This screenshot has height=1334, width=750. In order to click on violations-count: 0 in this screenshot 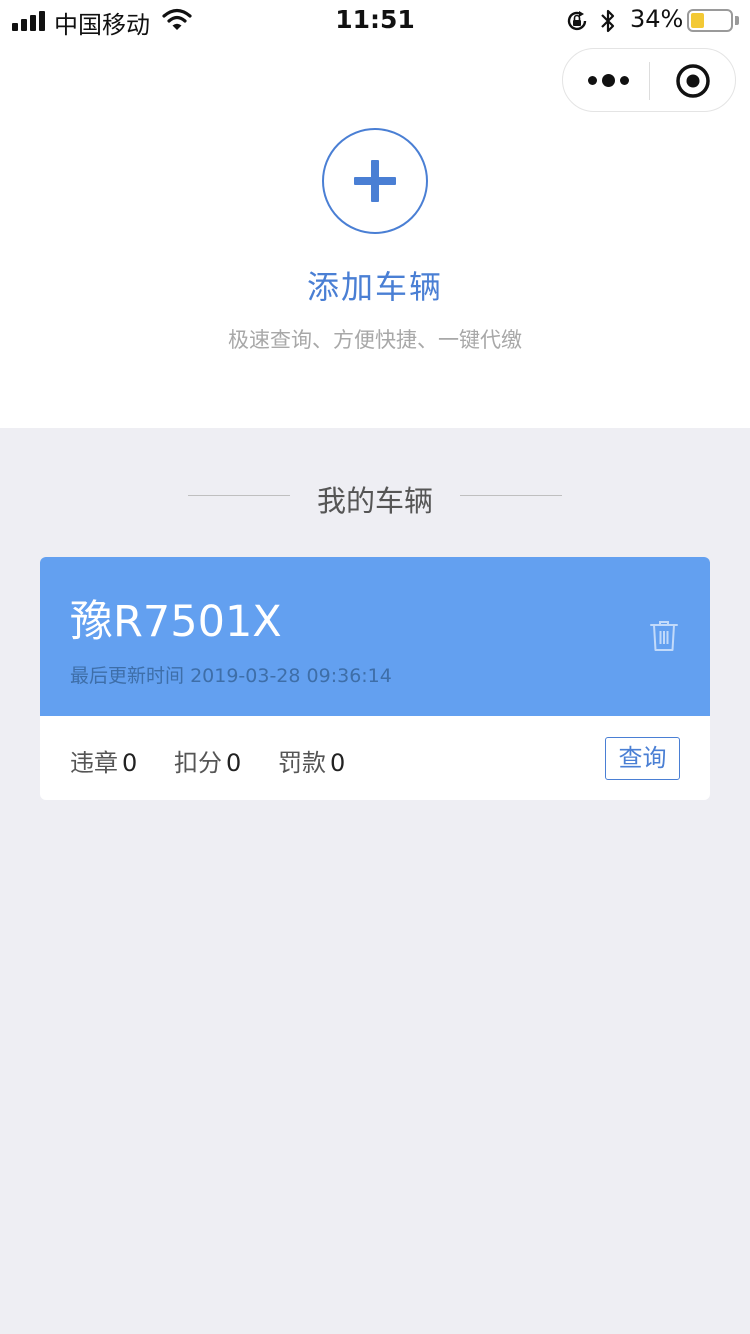, I will do `click(130, 763)`.